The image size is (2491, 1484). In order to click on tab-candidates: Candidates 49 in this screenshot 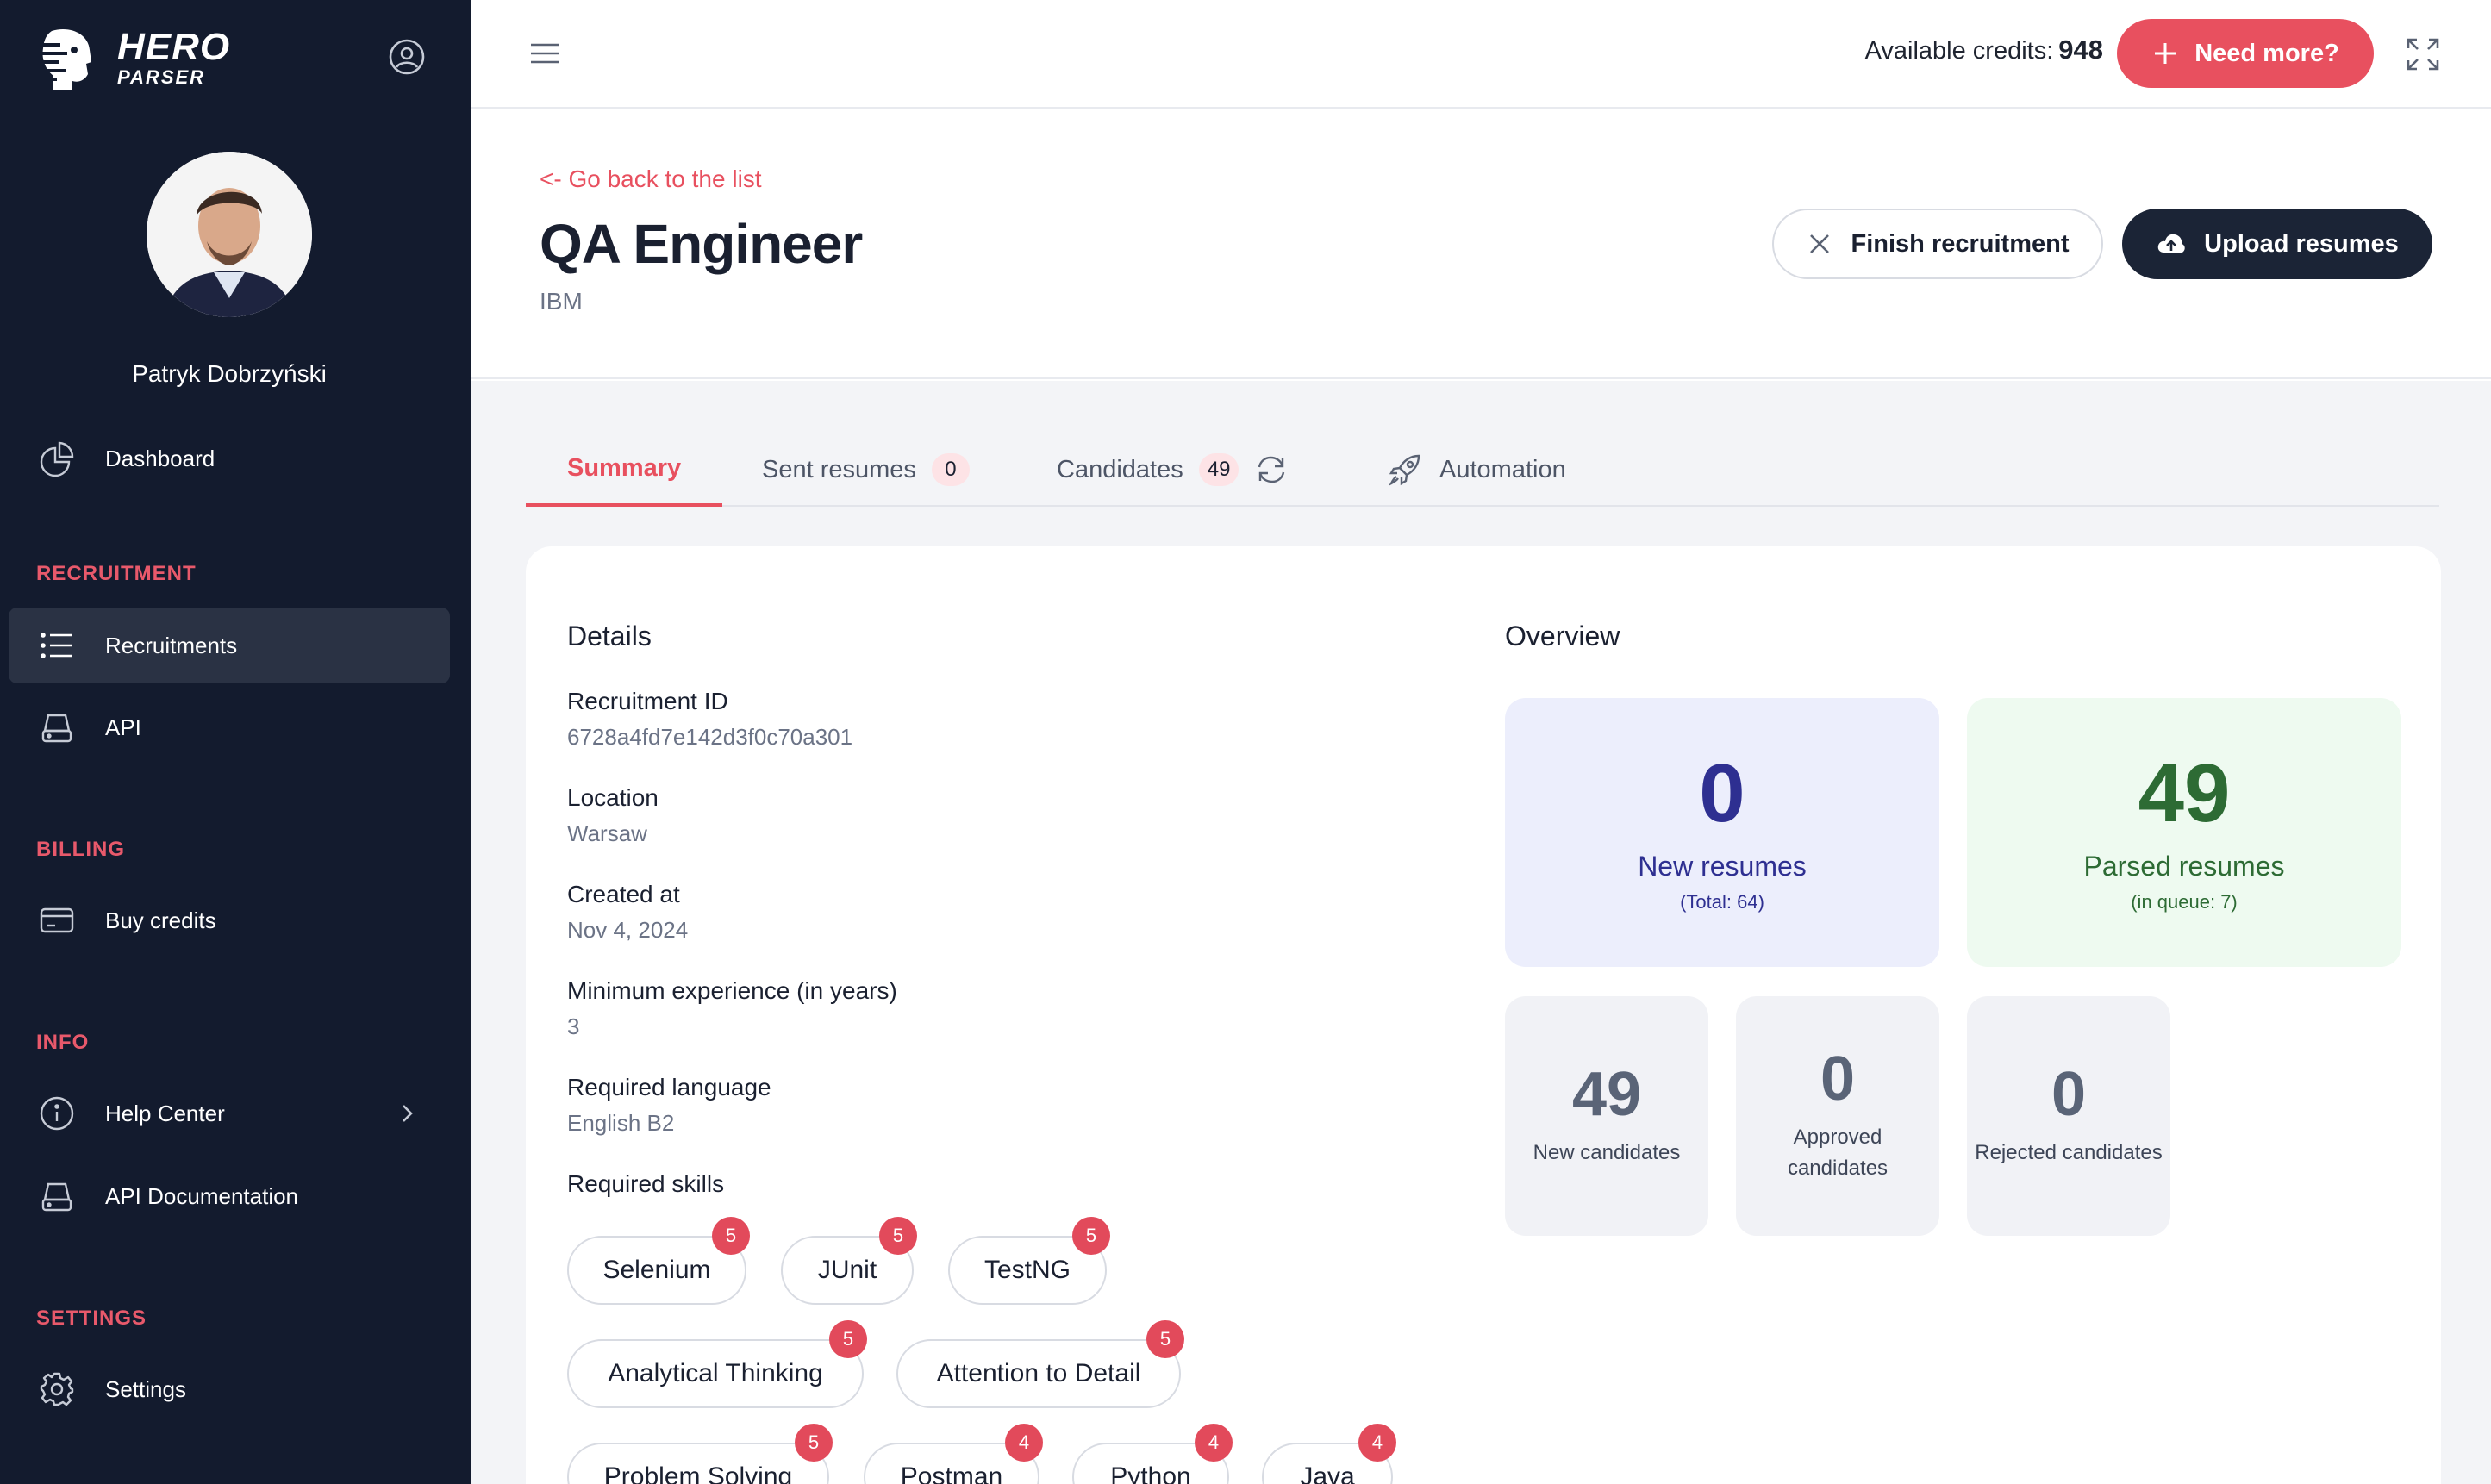, I will do `click(1173, 470)`.